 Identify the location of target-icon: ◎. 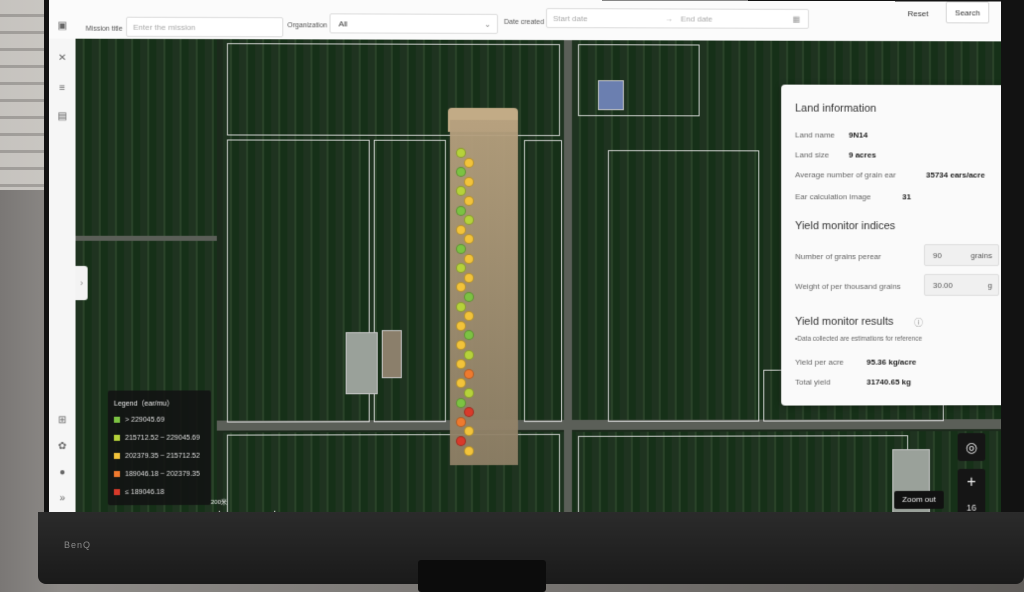
(971, 447).